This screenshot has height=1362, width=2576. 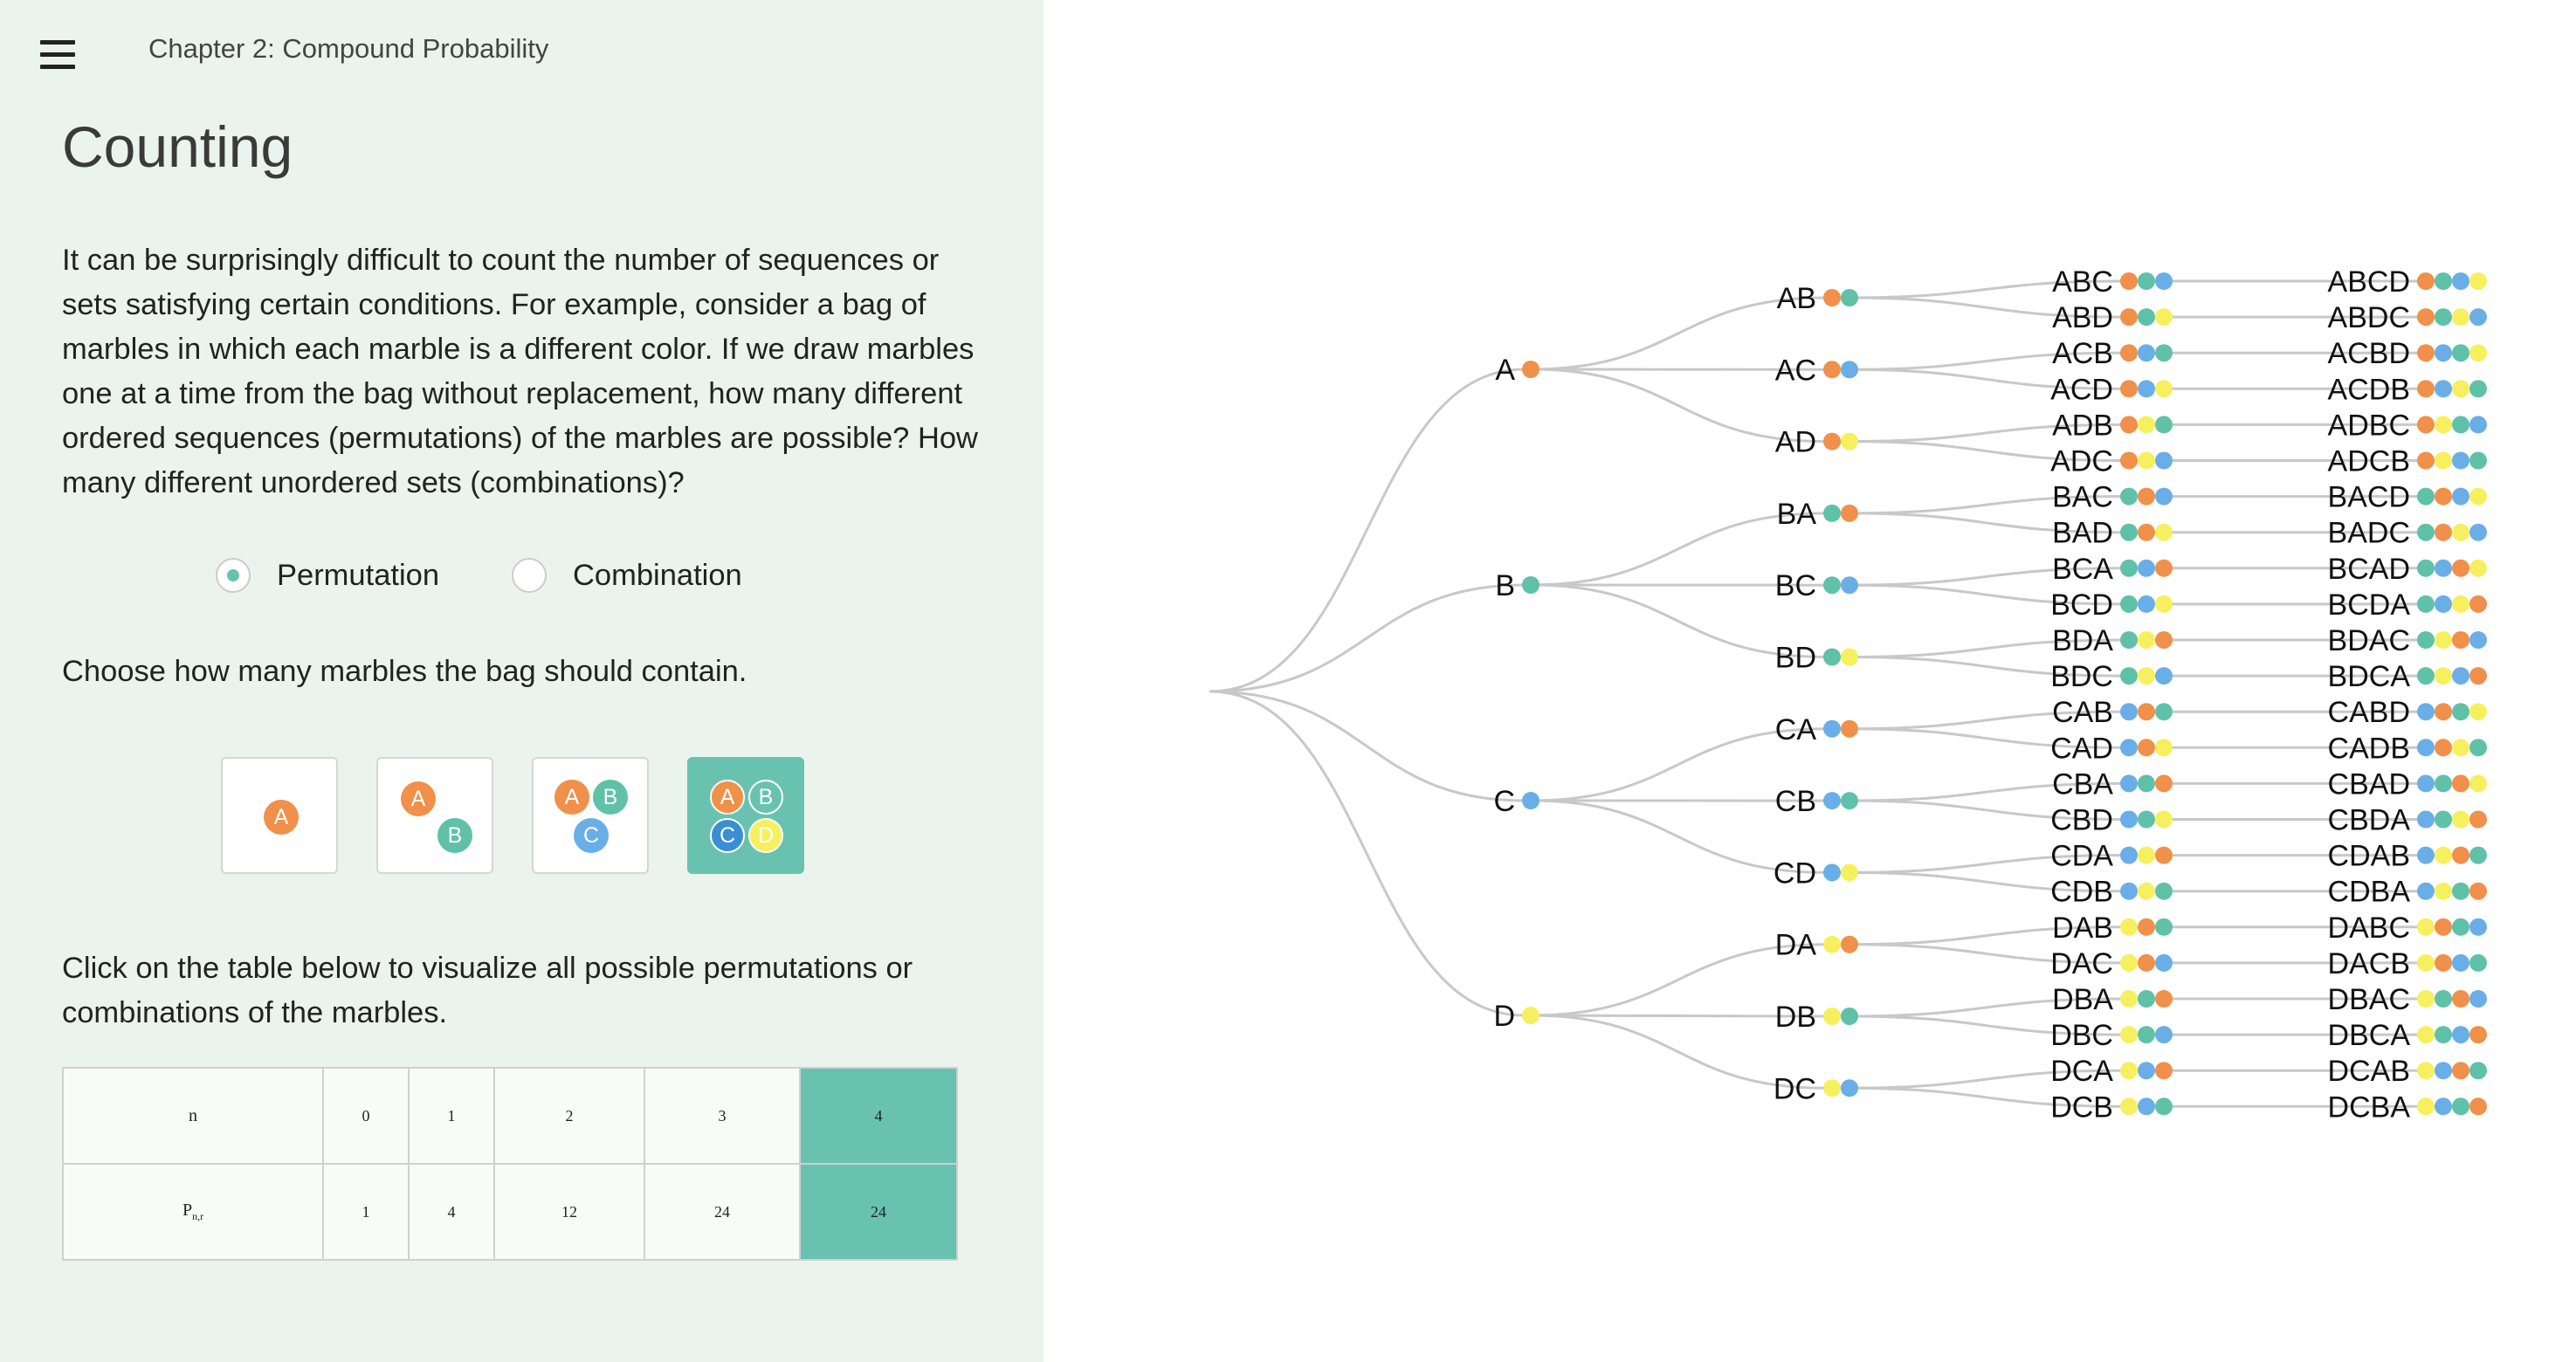 I want to click on menu-icon, so click(x=57, y=55).